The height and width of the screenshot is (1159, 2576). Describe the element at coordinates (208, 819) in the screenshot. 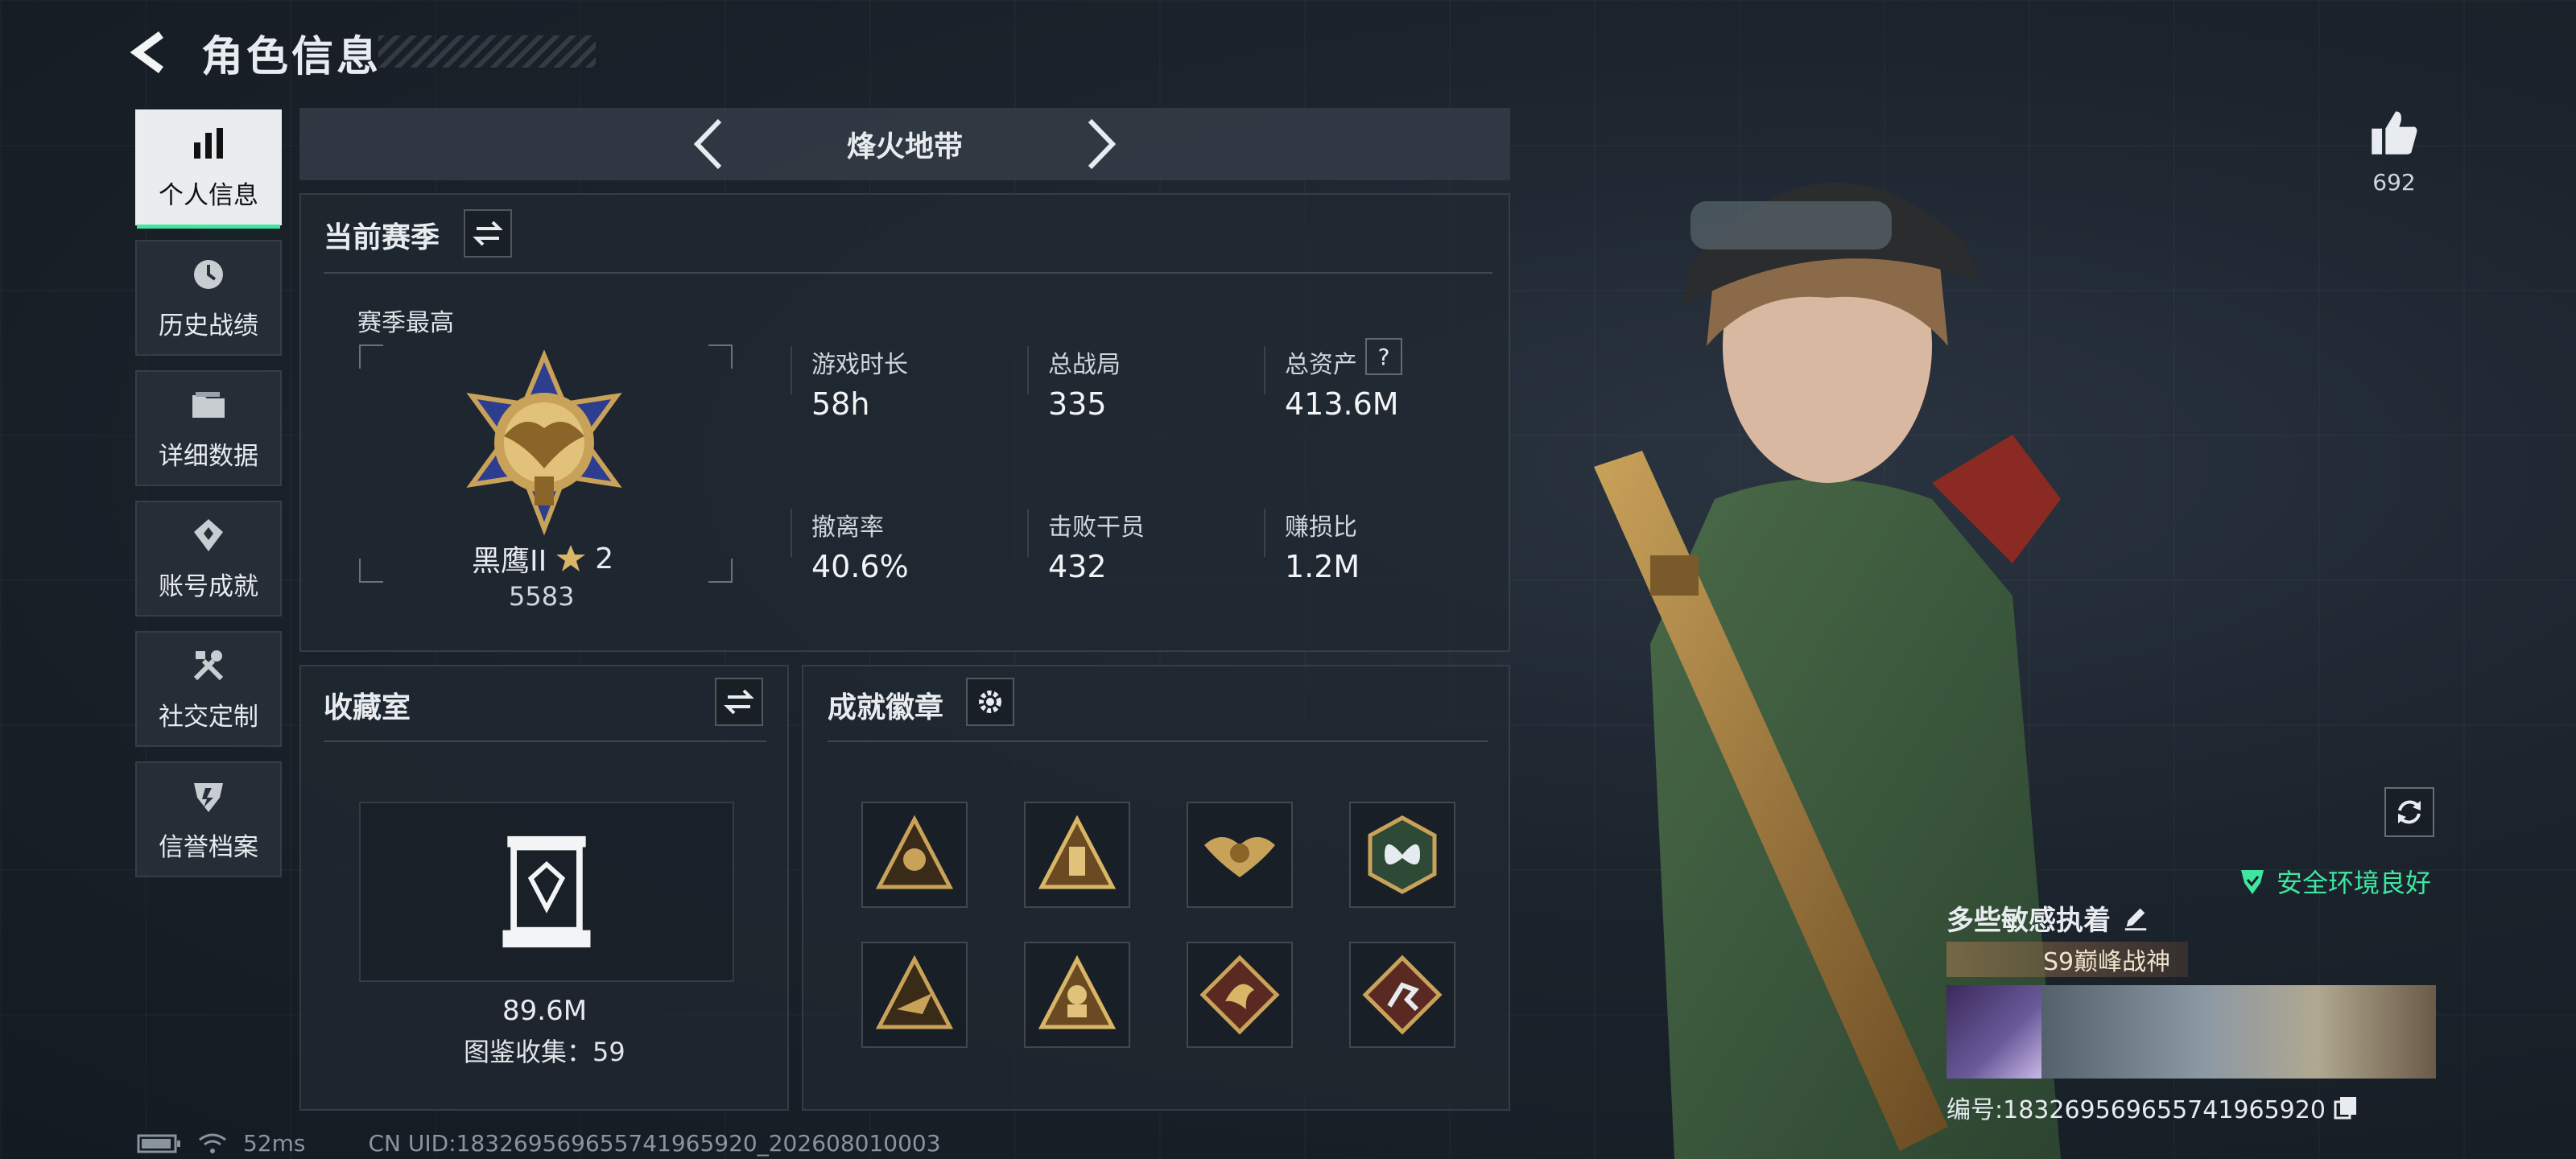

I see `sidebar-item-reputation: 信誉档案` at that location.